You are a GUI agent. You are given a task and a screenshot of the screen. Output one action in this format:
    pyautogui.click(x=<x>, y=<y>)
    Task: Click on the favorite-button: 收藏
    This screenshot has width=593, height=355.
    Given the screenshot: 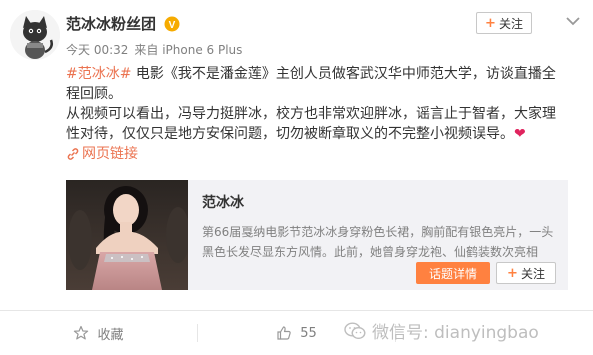 What is the action you would take?
    pyautogui.click(x=98, y=333)
    